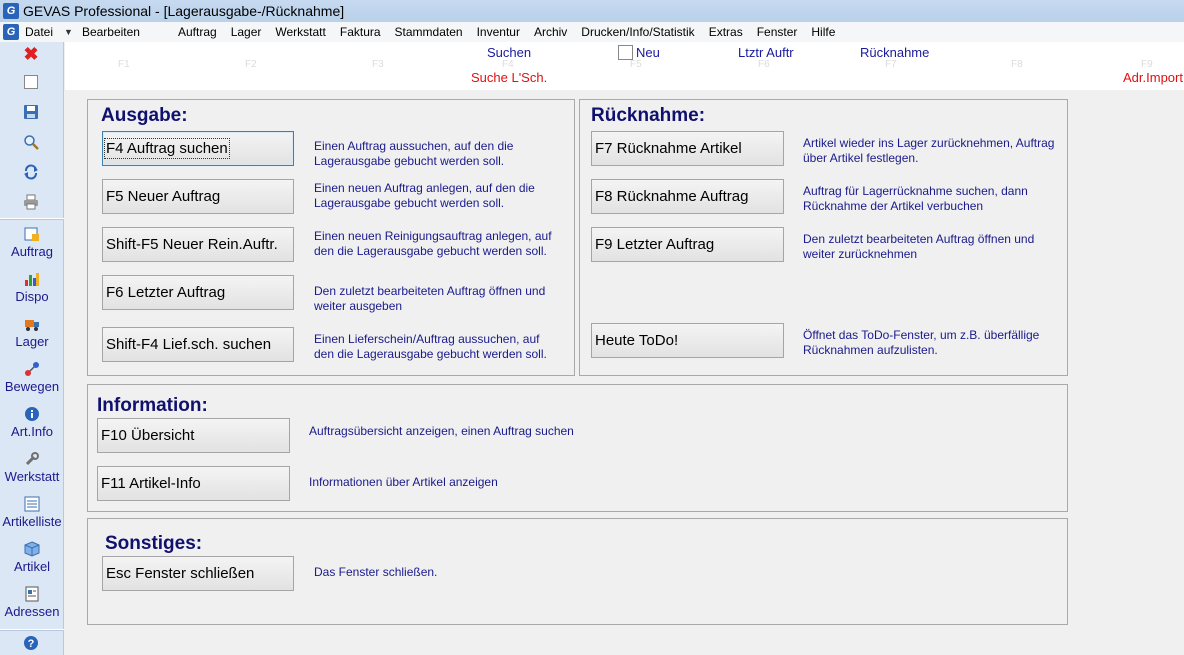 Image resolution: width=1184 pixels, height=655 pixels. I want to click on sidebar-item-lager: Lager, so click(32, 332).